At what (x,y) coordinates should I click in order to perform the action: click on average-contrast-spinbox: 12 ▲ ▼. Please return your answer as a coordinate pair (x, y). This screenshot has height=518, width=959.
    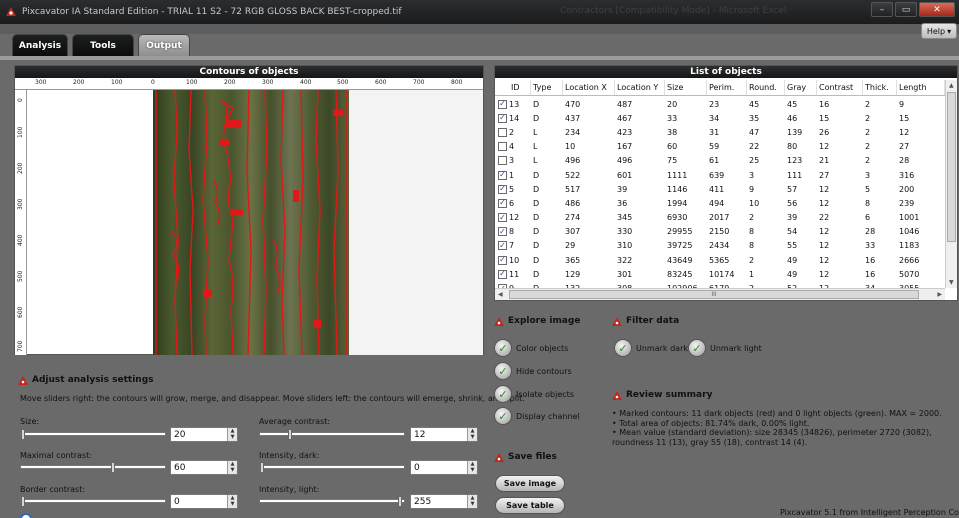
    Looking at the image, I should click on (444, 434).